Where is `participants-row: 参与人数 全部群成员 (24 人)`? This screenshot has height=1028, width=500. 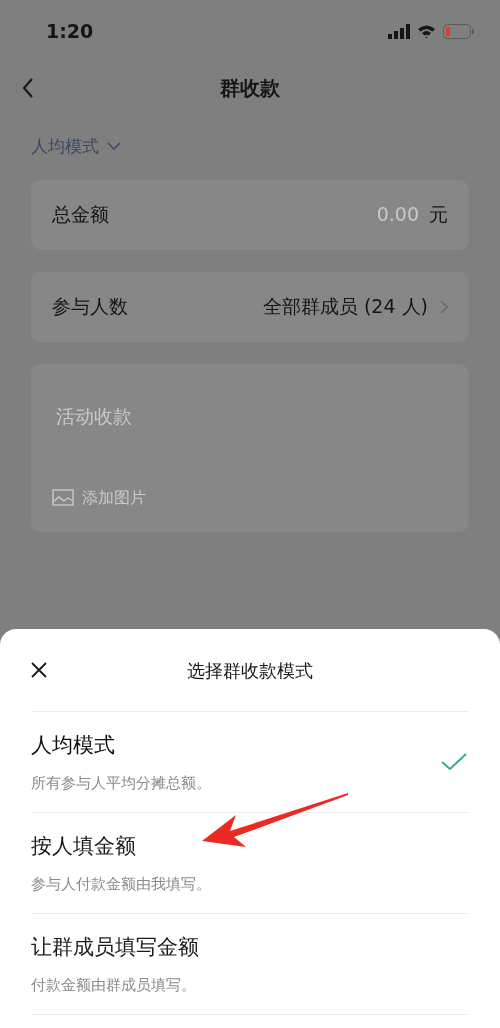
participants-row: 参与人数 全部群成员 (24 人) is located at coordinates (250, 306).